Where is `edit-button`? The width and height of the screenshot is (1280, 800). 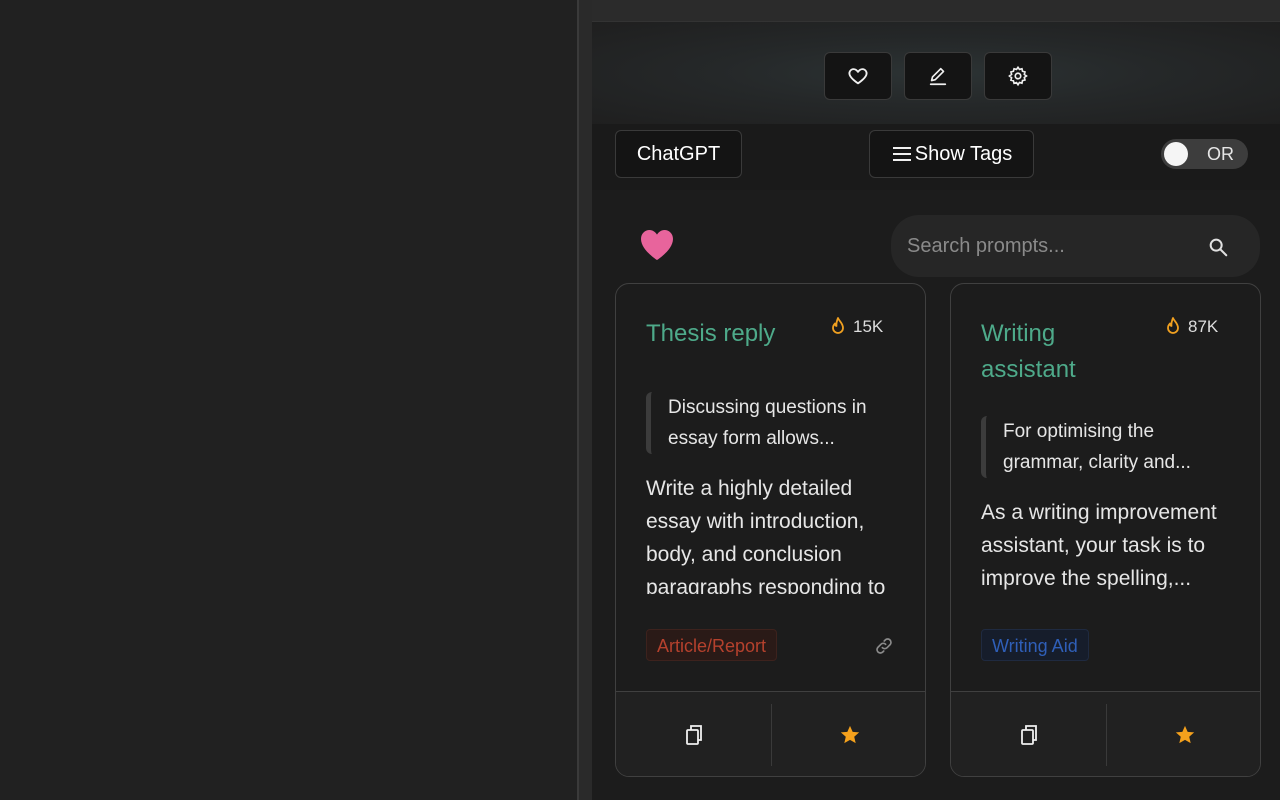
edit-button is located at coordinates (938, 76).